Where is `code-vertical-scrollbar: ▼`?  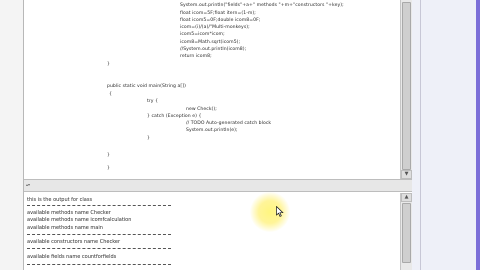
code-vertical-scrollbar: ▼ is located at coordinates (406, 89).